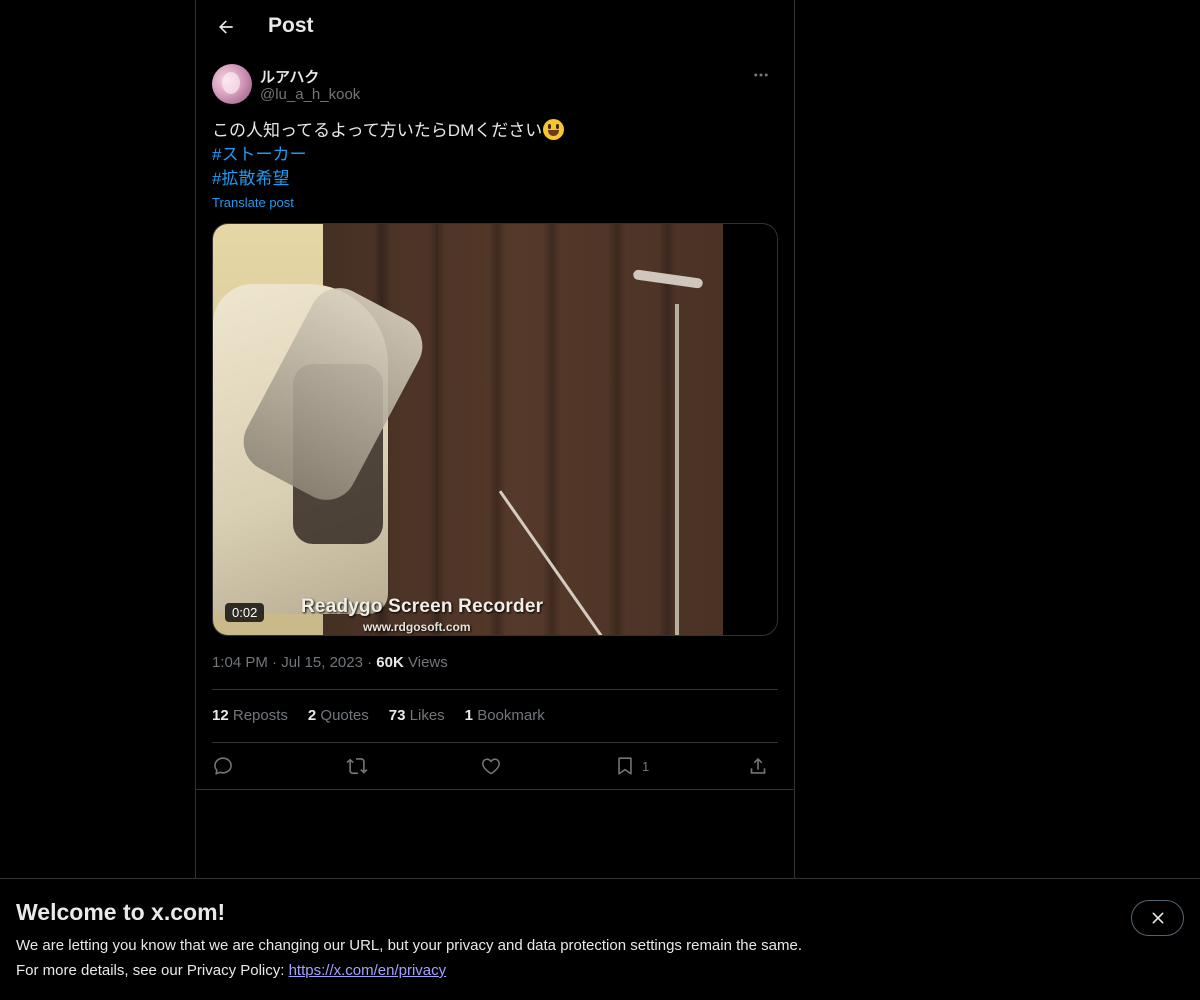 The image size is (1200, 1000). What do you see at coordinates (377, 130) in the screenshot?
I see `post-body: この人知ってるよって方いたらDMください` at bounding box center [377, 130].